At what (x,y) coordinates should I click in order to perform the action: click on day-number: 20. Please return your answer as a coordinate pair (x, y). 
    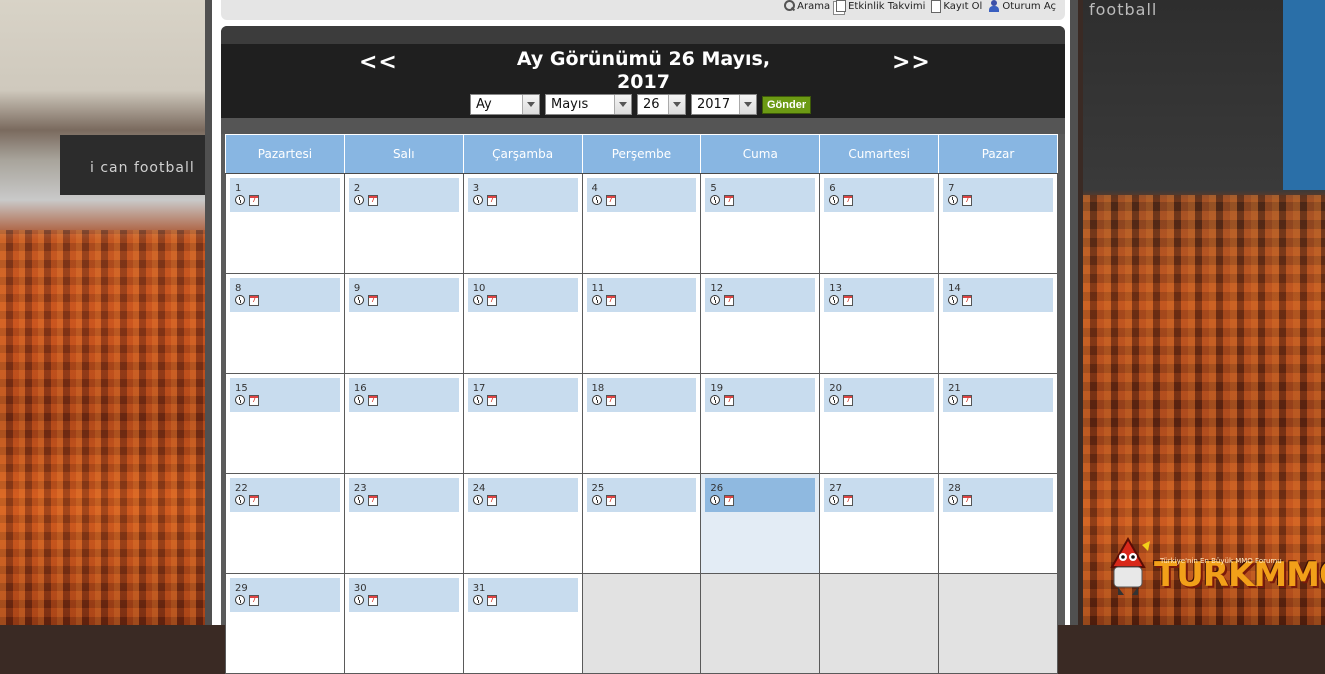
    Looking at the image, I should click on (881, 388).